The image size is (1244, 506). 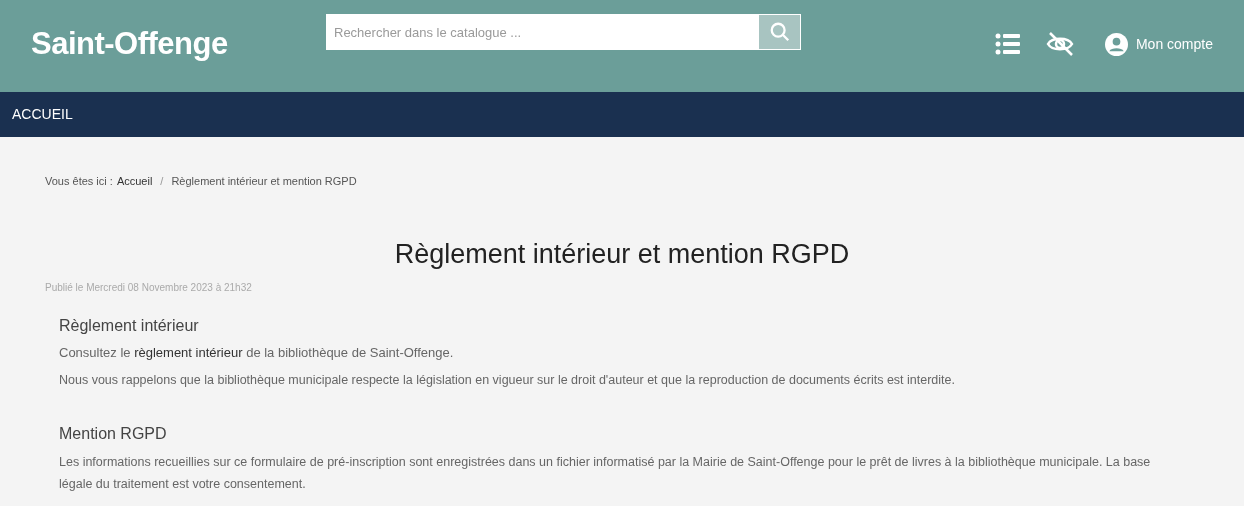 I want to click on section-heading: Mention RGPD, so click(x=113, y=433).